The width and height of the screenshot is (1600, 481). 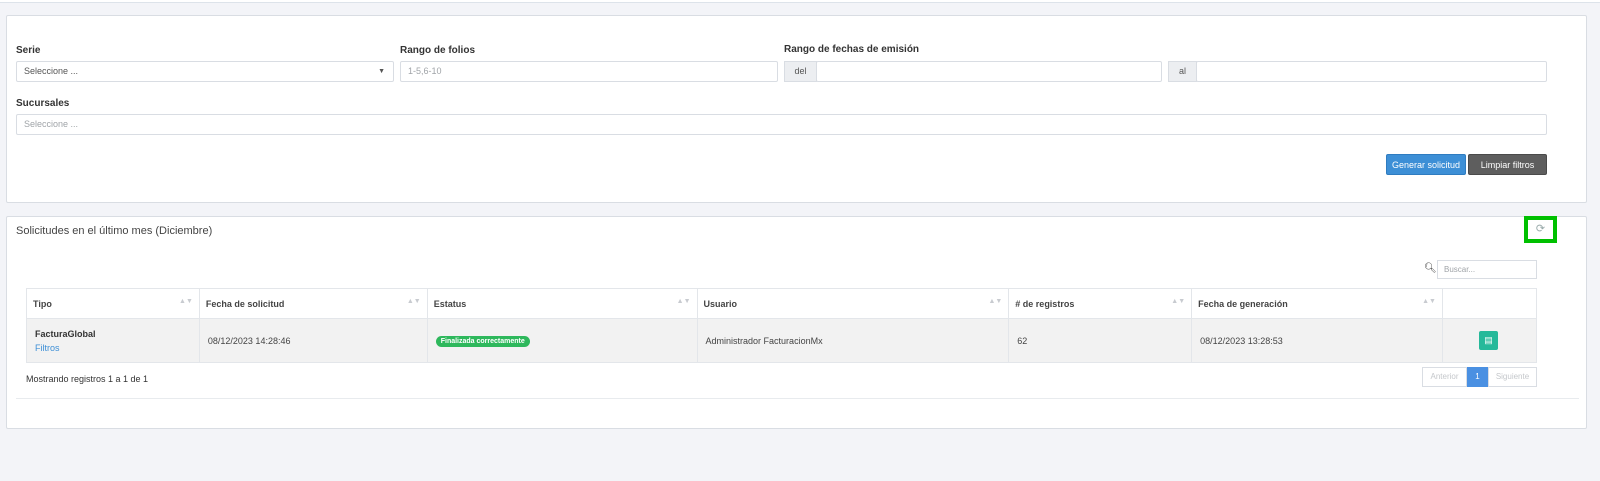 What do you see at coordinates (1317, 340) in the screenshot?
I see `cell-fecha-generacion: 08/12/2023 13:28:53` at bounding box center [1317, 340].